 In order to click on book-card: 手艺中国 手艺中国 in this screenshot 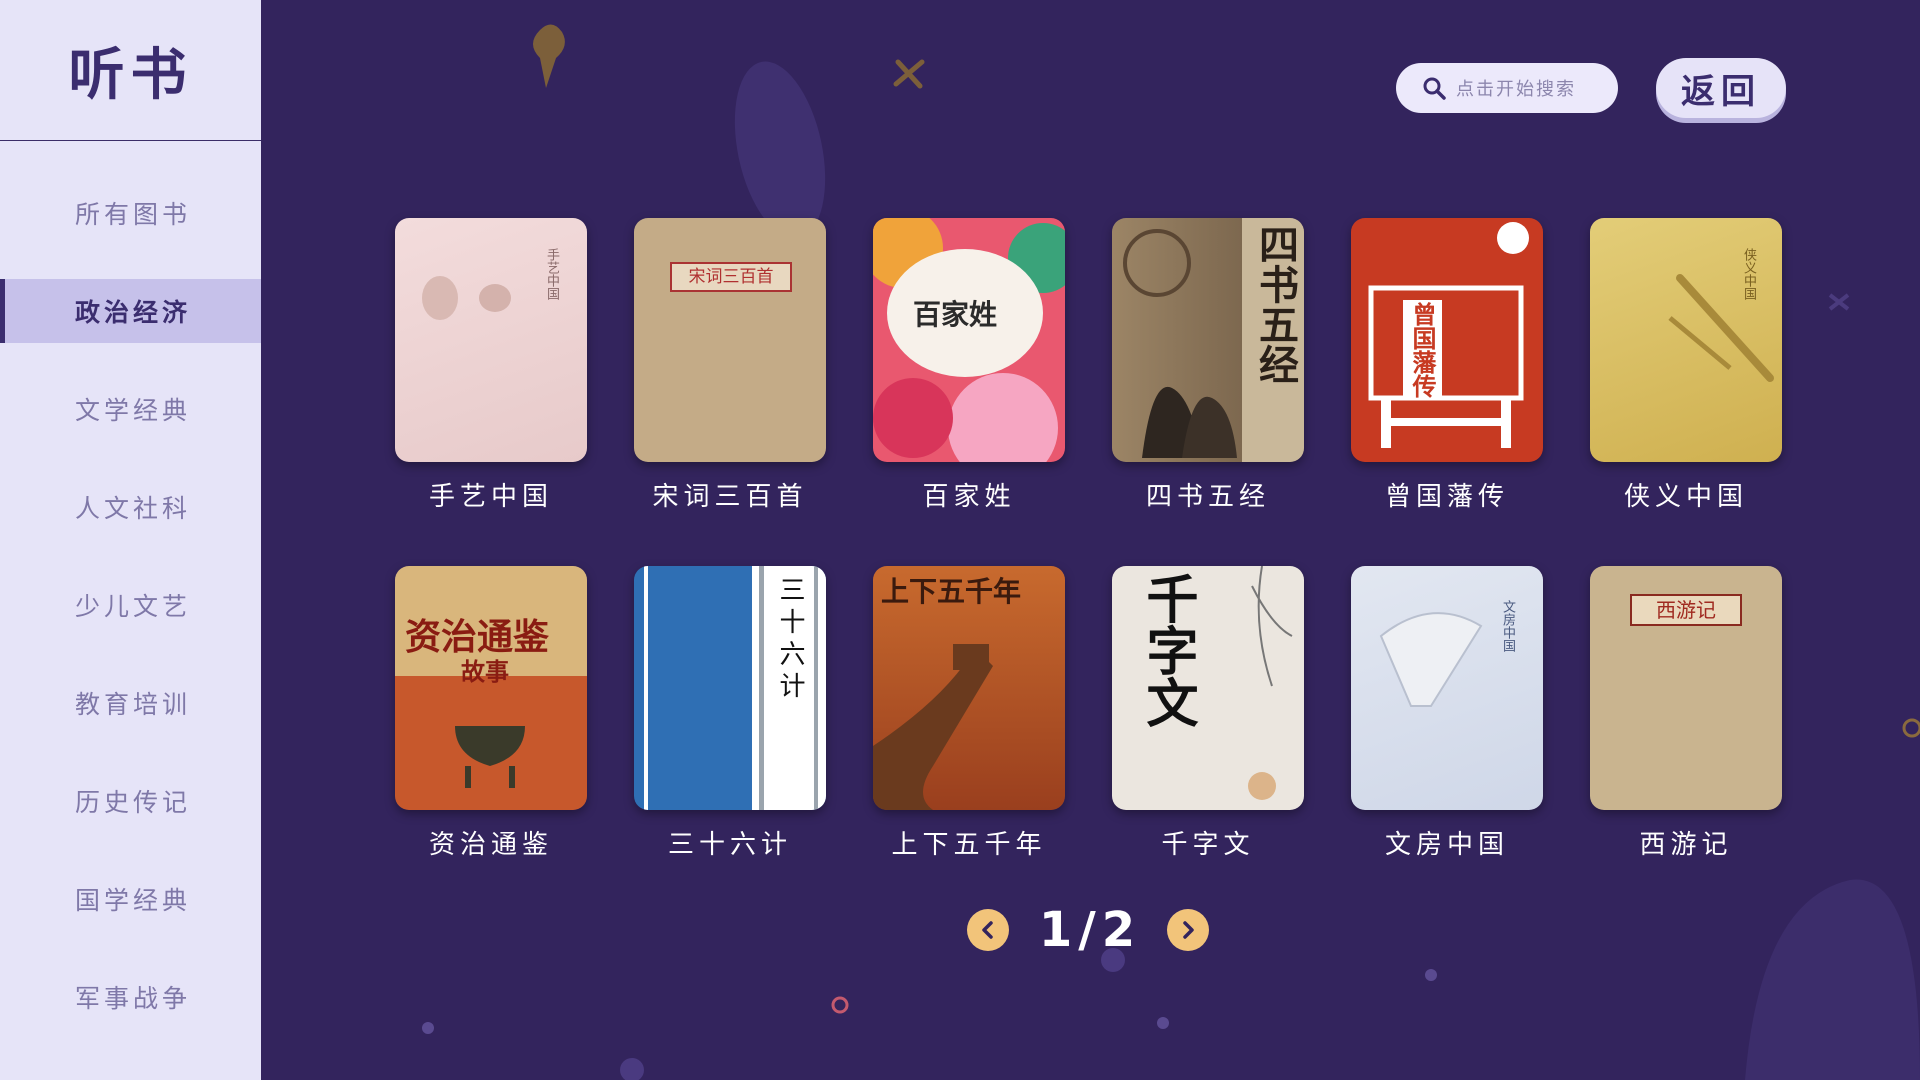, I will do `click(491, 365)`.